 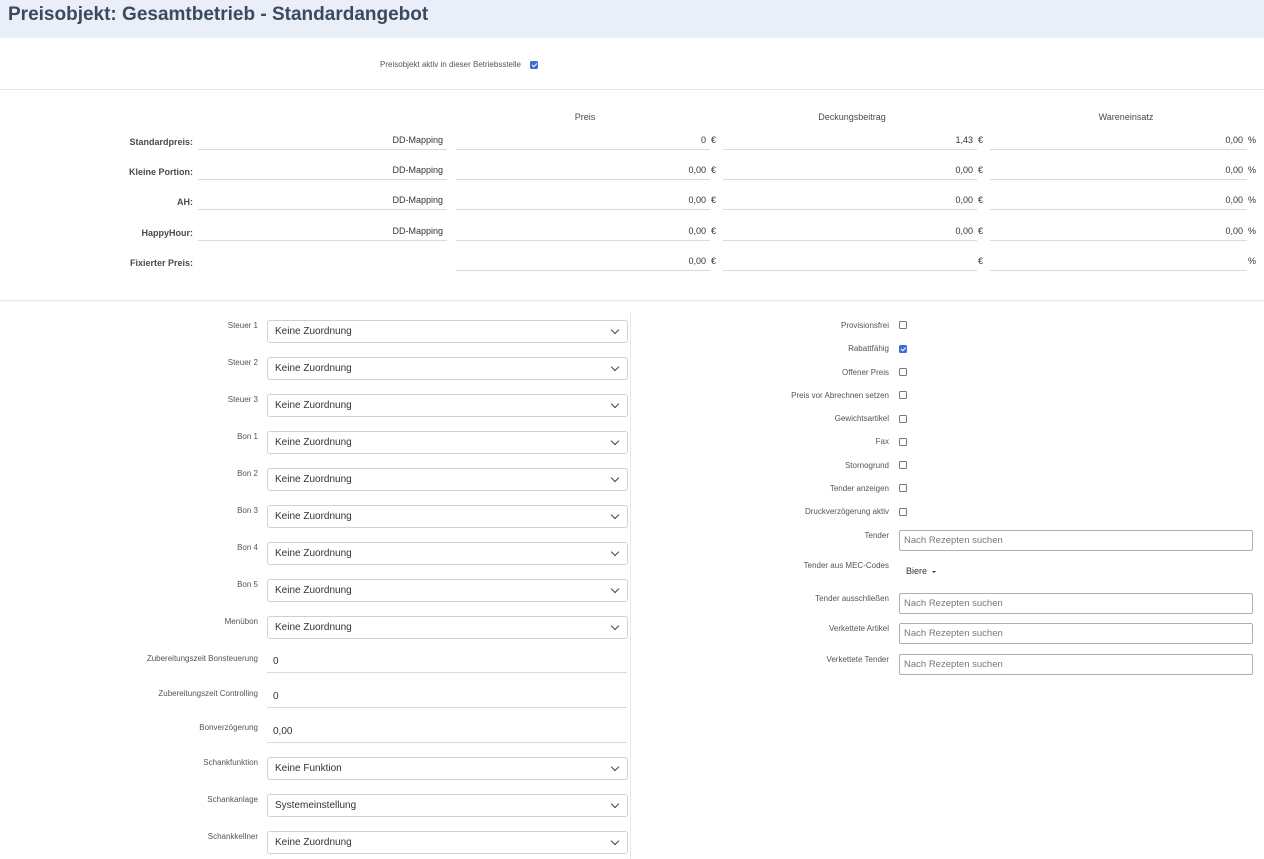 I want to click on dropdown-tender-mec: Biere, so click(x=921, y=571).